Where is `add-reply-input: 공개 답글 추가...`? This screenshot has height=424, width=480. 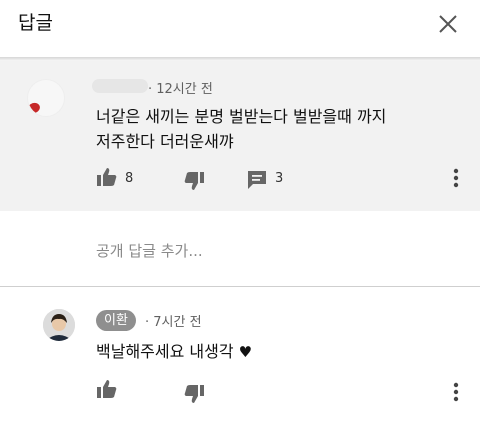 add-reply-input: 공개 답글 추가... is located at coordinates (149, 250).